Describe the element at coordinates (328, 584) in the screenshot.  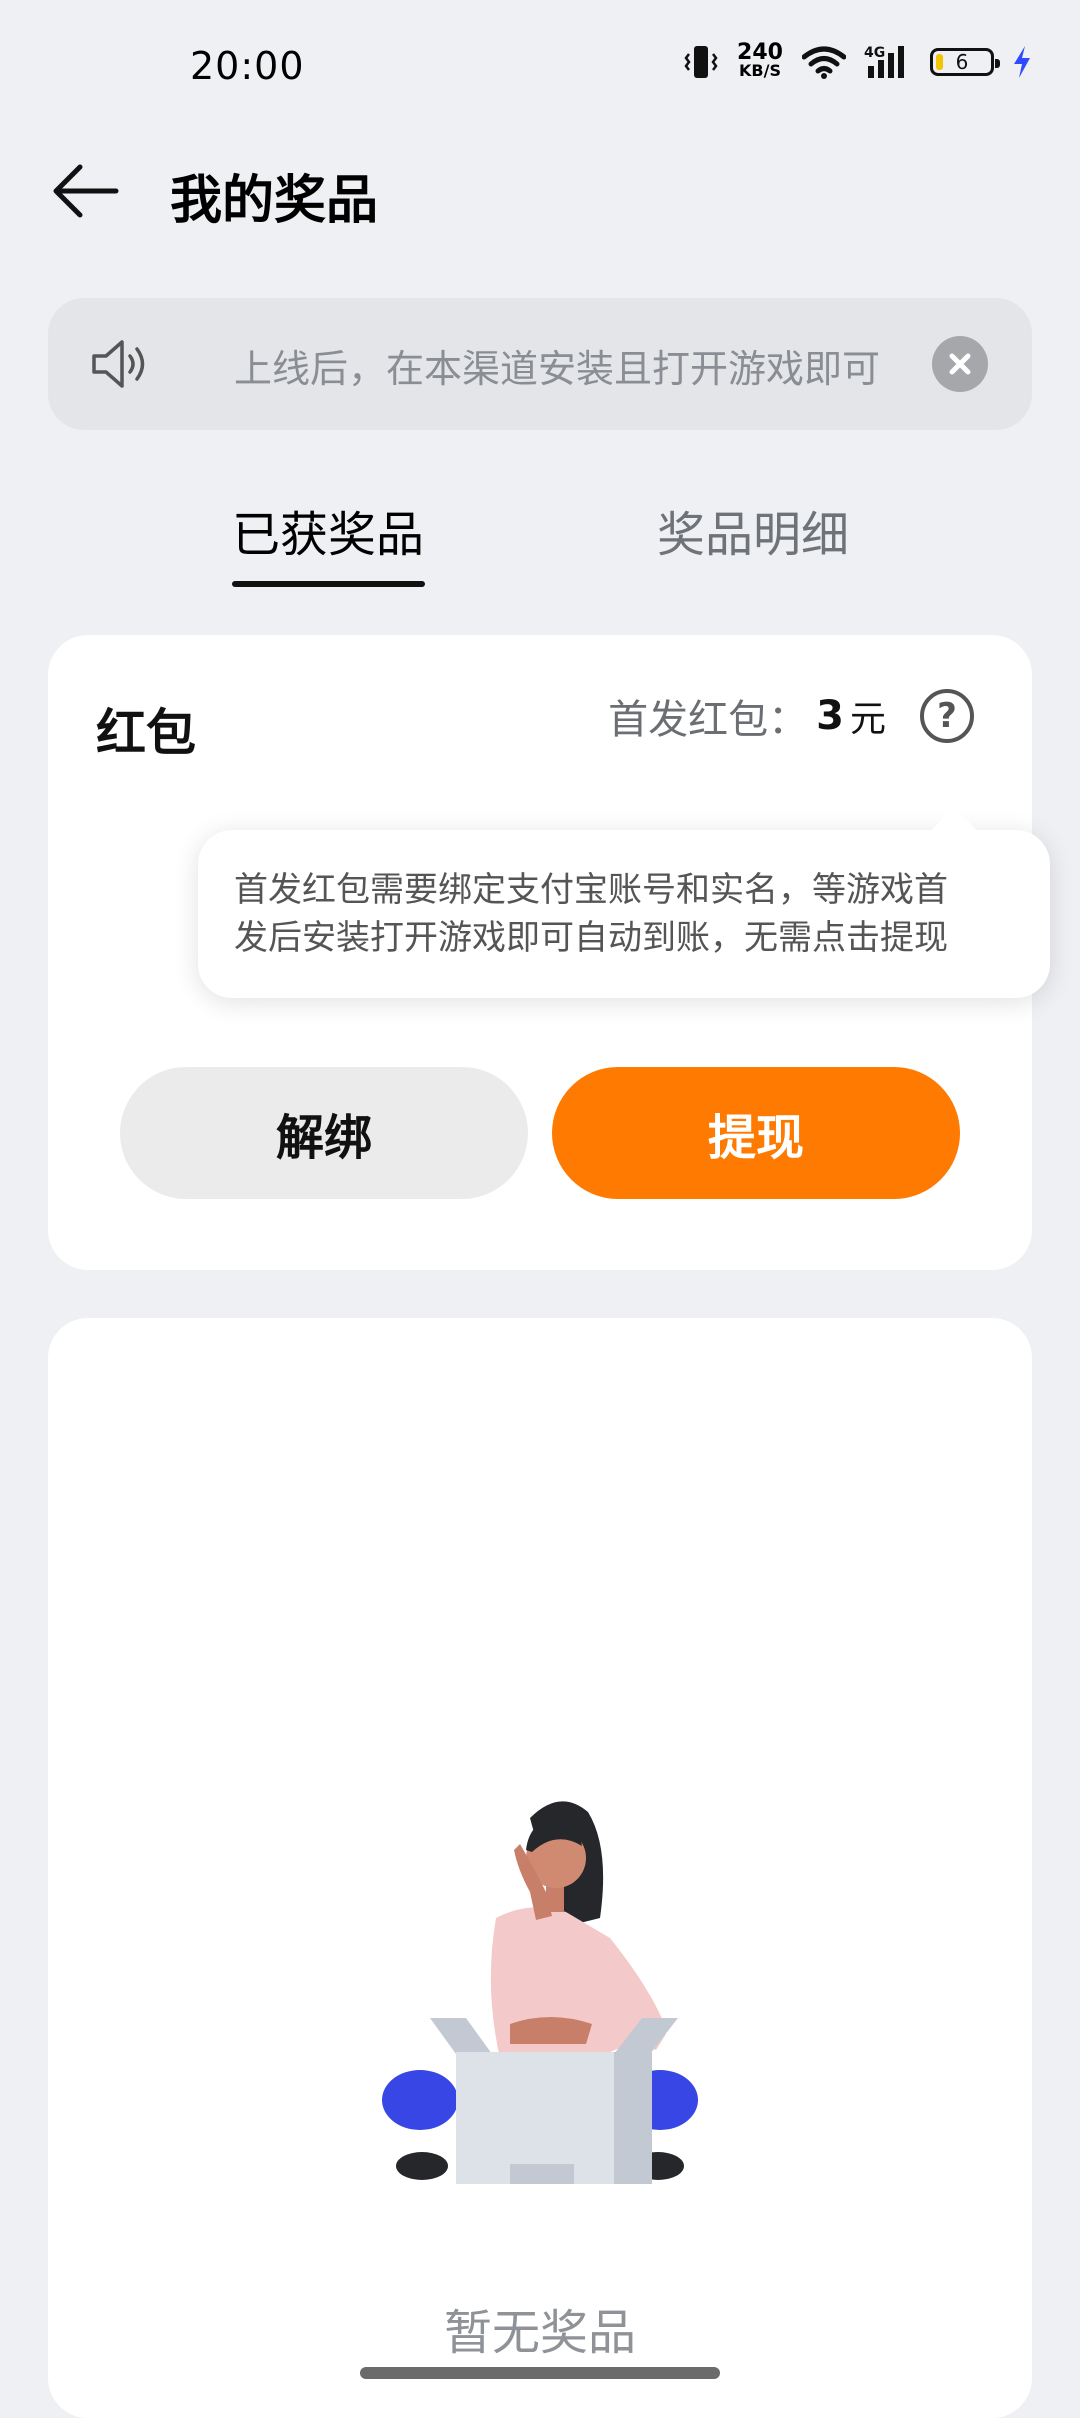
I see `tab-indicator` at that location.